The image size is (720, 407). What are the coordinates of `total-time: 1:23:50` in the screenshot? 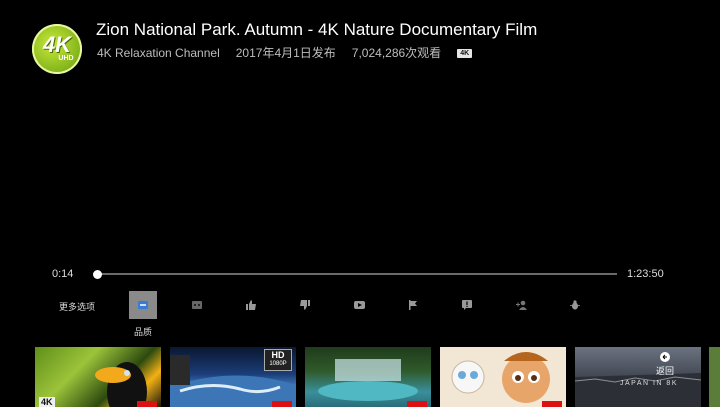 It's located at (645, 274).